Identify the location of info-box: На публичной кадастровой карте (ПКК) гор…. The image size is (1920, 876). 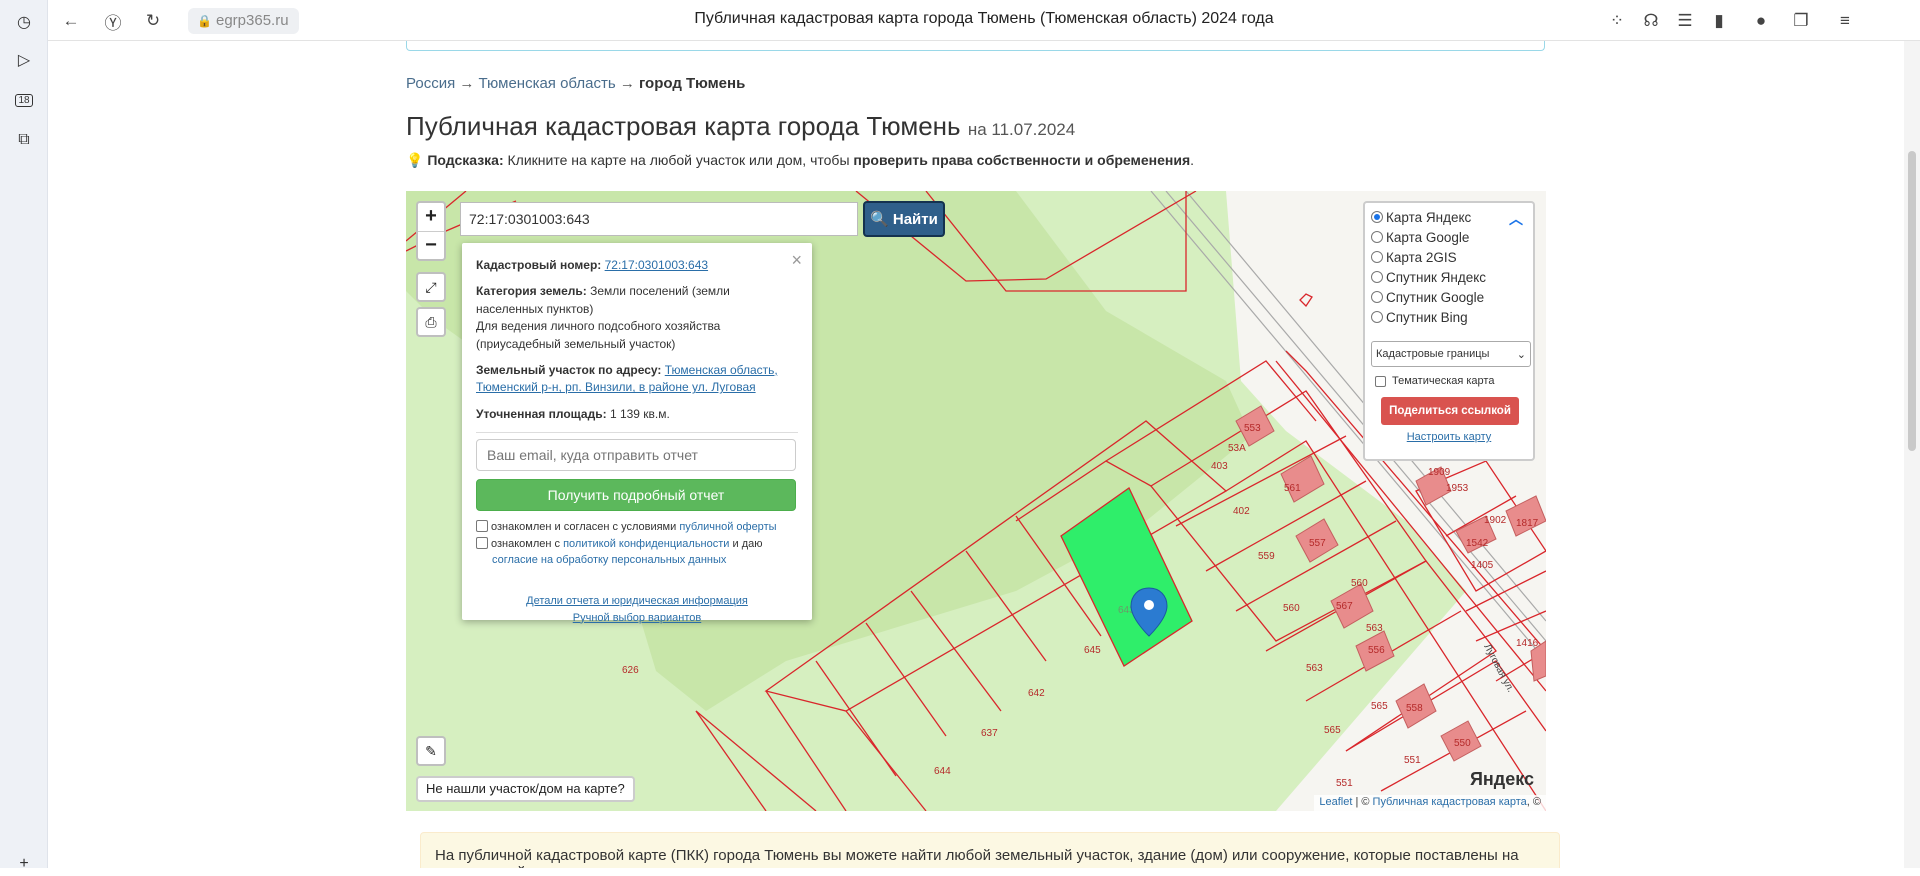
(990, 850).